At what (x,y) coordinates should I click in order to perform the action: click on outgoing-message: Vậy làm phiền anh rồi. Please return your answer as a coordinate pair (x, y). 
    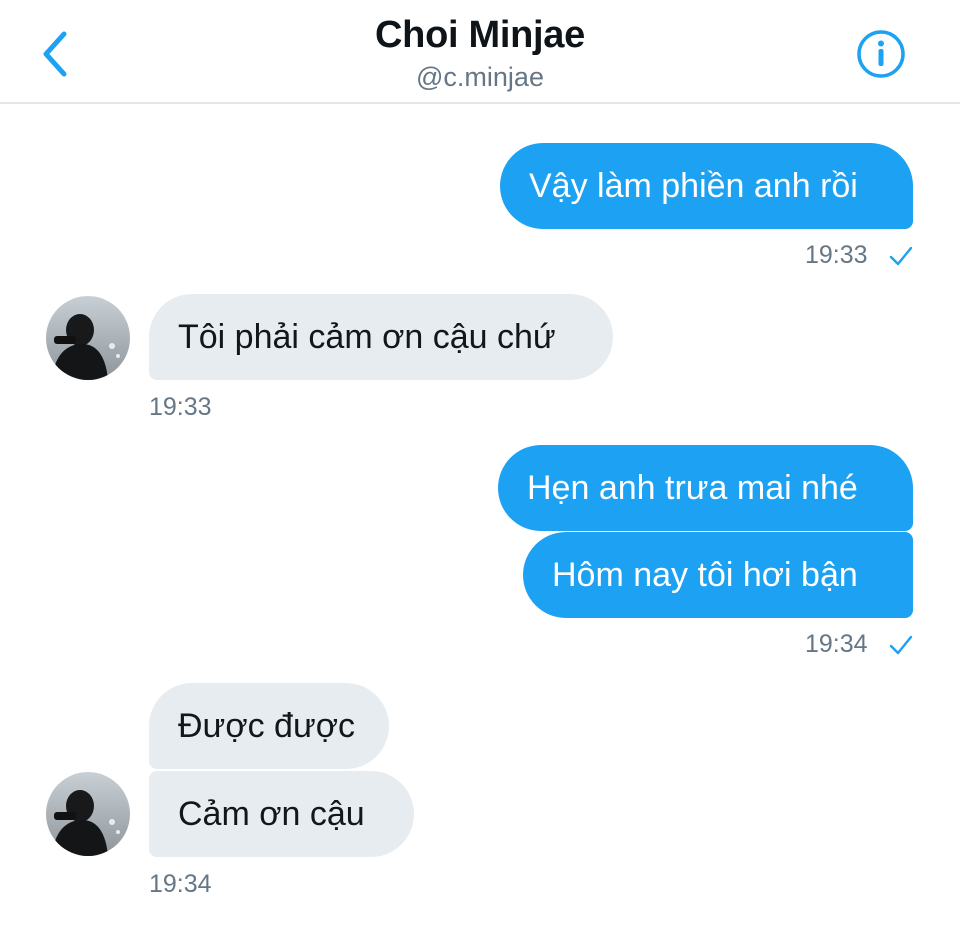
    Looking at the image, I should click on (706, 186).